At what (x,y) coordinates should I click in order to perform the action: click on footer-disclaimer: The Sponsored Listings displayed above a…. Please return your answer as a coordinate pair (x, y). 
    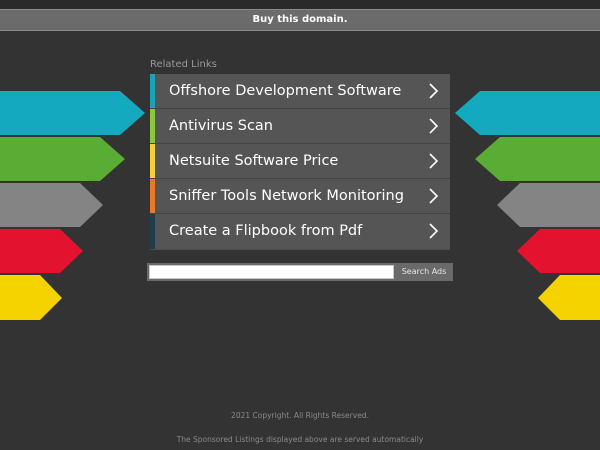
    Looking at the image, I should click on (300, 439).